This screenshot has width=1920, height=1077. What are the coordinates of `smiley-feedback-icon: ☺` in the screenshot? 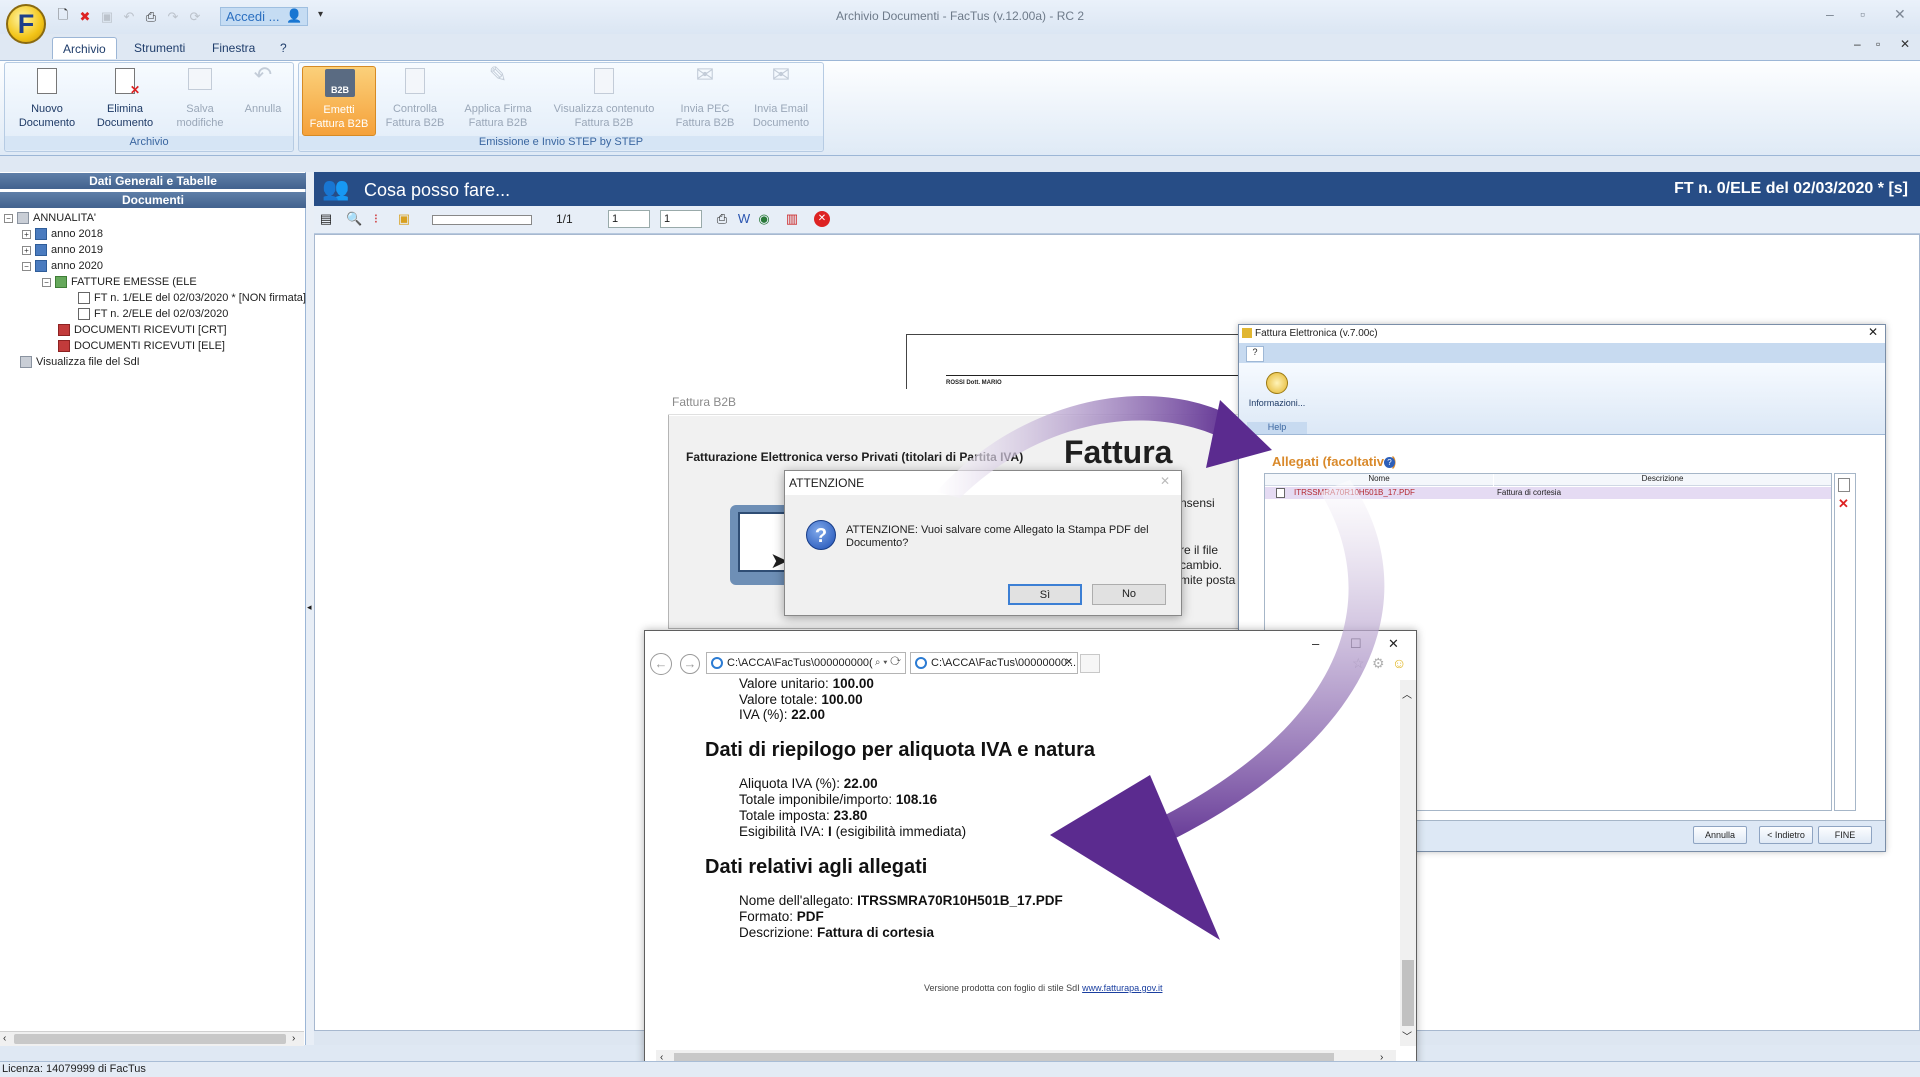 It's located at (1399, 663).